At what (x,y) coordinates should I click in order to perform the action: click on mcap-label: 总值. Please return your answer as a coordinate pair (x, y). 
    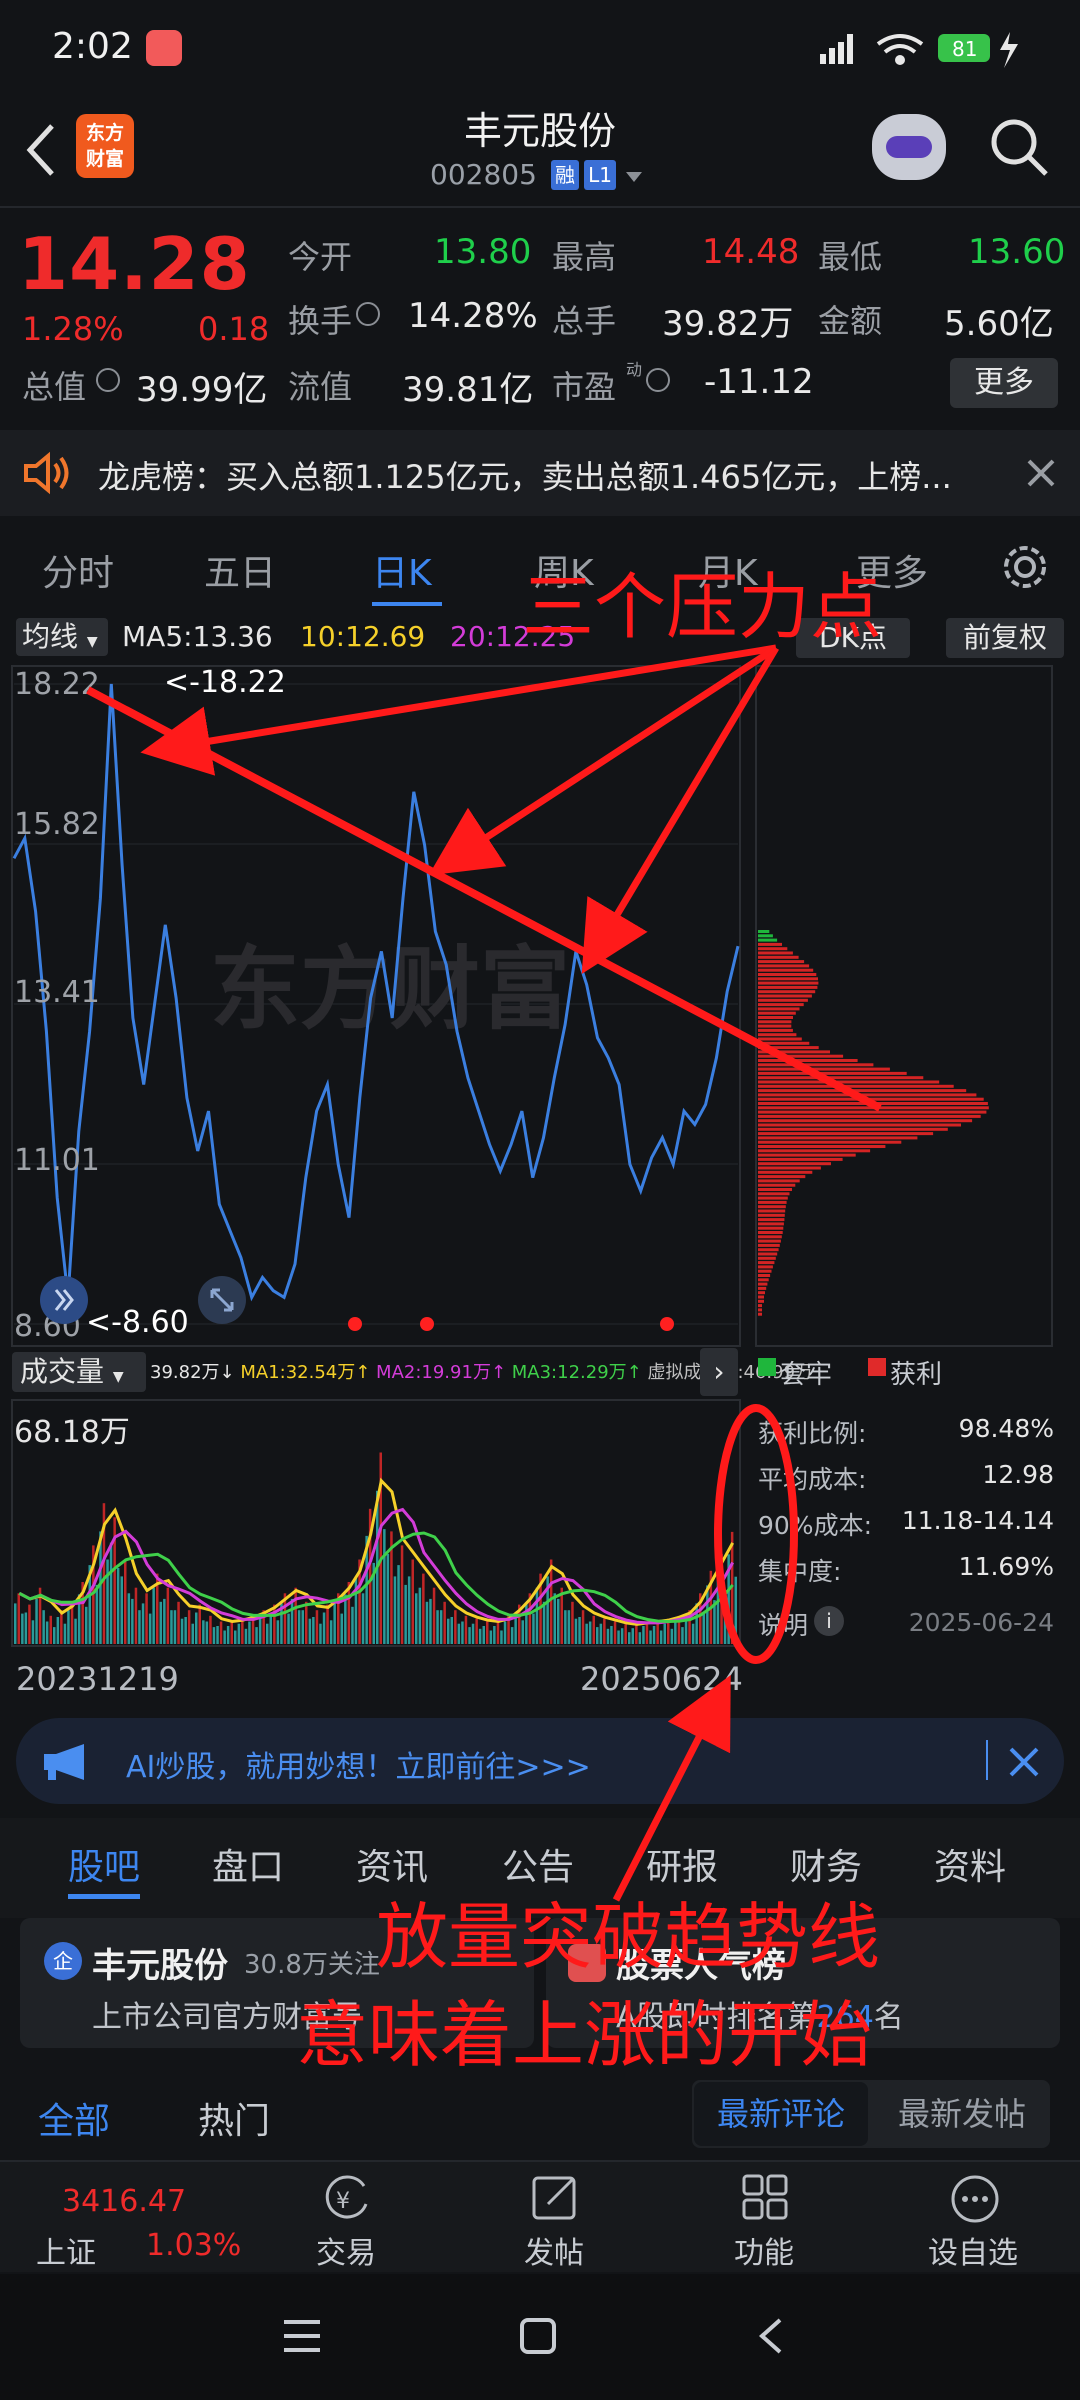
    Looking at the image, I should click on (54, 387).